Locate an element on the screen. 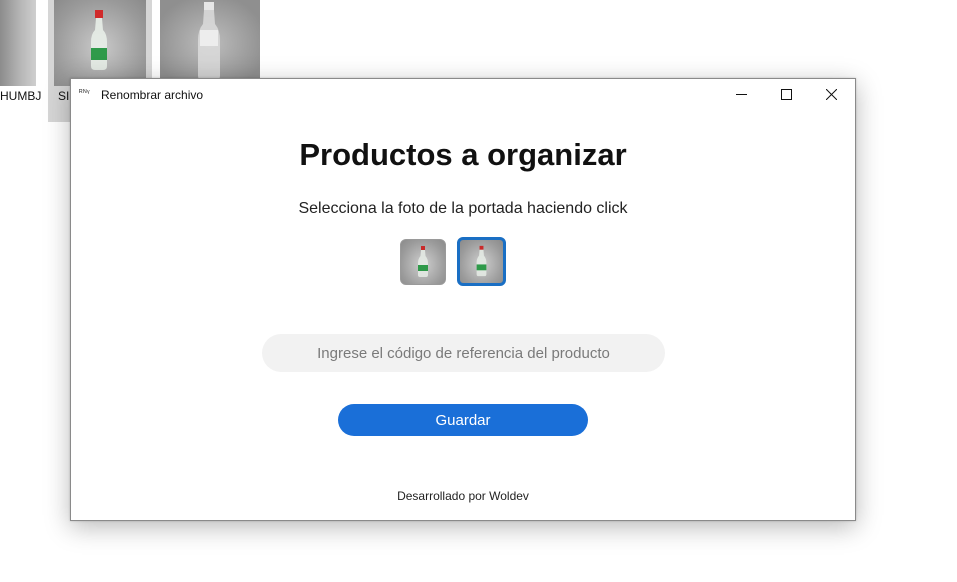  photo-option is located at coordinates (423, 262).